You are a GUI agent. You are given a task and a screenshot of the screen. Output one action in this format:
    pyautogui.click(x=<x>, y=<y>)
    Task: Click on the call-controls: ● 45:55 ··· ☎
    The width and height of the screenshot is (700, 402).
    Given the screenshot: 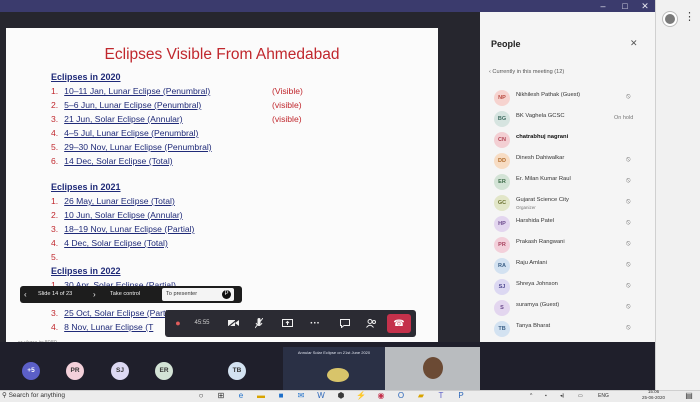 What is the action you would take?
    pyautogui.click(x=290, y=323)
    